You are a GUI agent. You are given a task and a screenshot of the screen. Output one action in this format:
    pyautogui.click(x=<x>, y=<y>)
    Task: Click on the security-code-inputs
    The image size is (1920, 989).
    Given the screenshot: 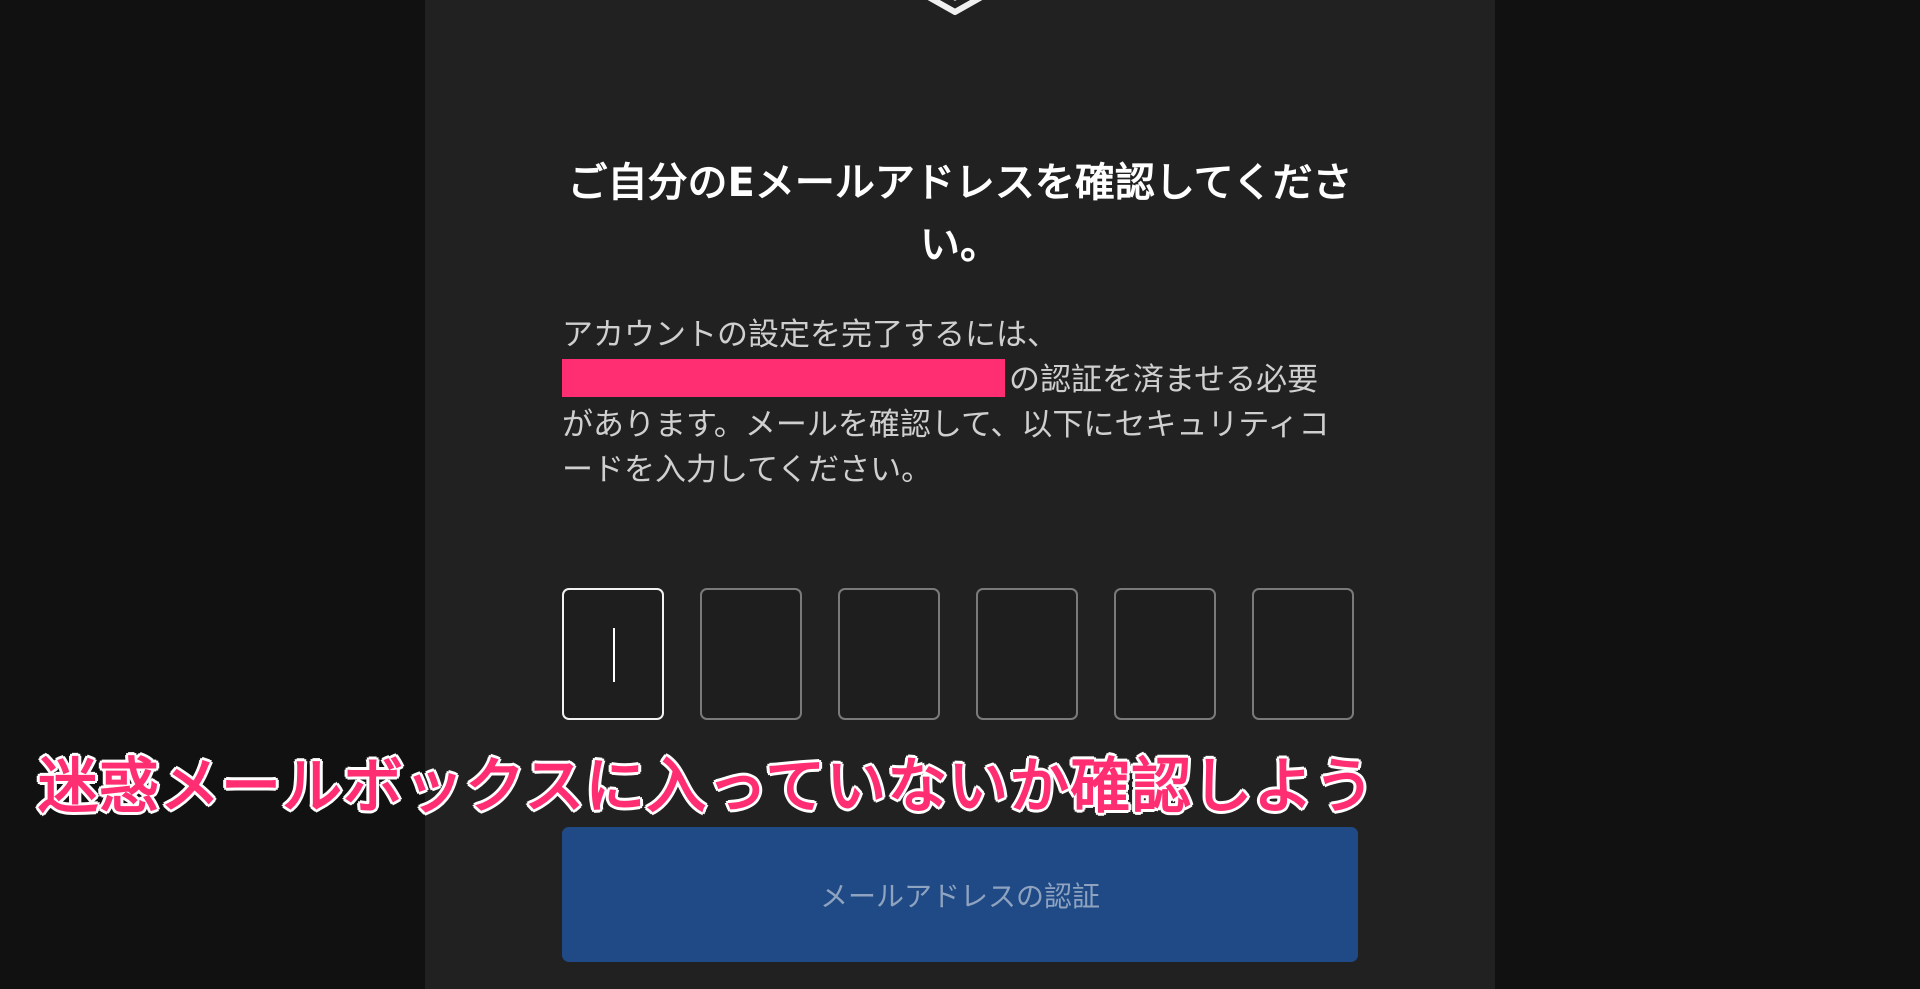 What is the action you would take?
    pyautogui.click(x=960, y=656)
    